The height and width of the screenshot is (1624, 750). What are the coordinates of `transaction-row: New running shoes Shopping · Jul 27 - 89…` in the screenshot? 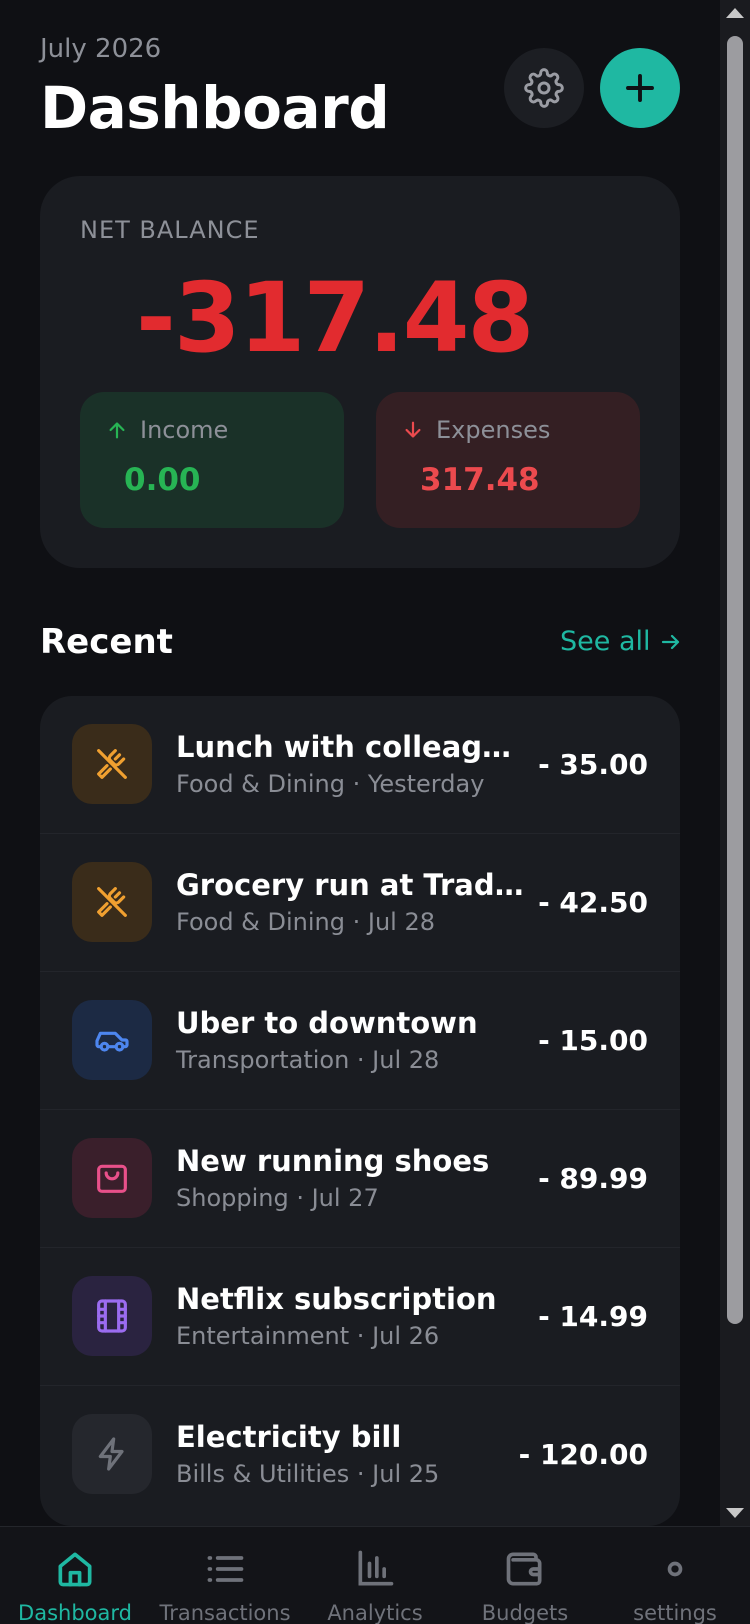 It's located at (360, 1179).